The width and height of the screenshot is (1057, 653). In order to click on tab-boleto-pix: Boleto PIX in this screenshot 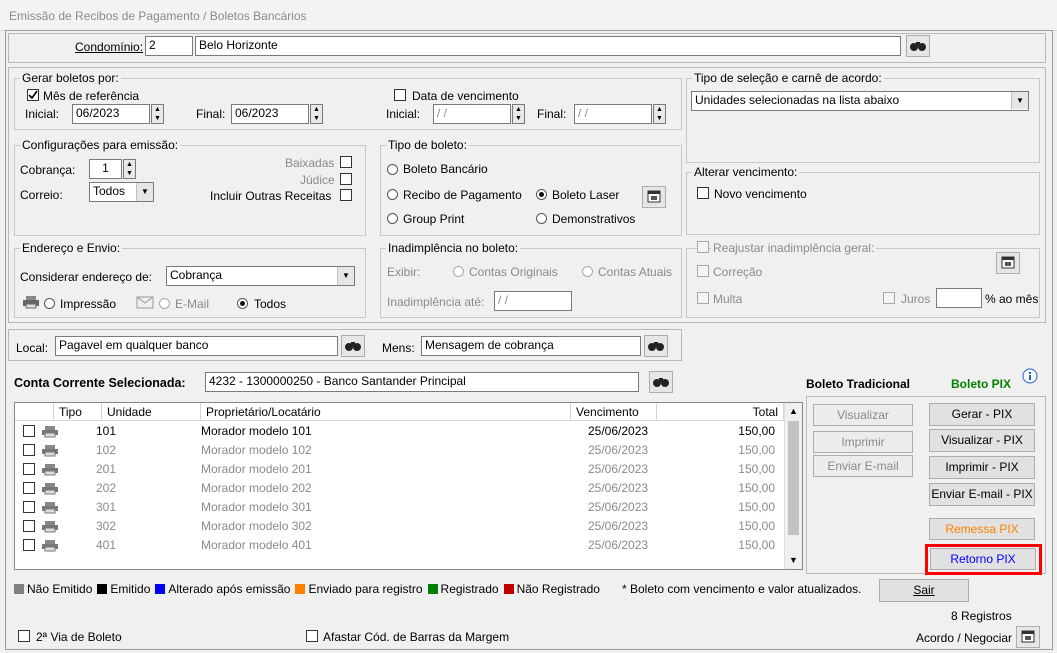, I will do `click(981, 384)`.